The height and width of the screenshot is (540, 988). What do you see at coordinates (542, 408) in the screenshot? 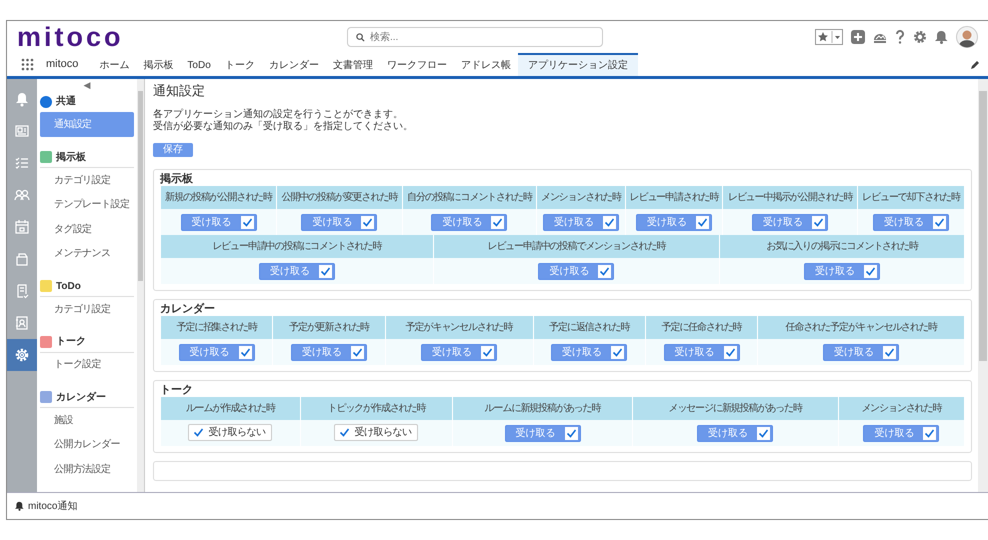
I see `column-header: ルームに新規投稿があった時` at bounding box center [542, 408].